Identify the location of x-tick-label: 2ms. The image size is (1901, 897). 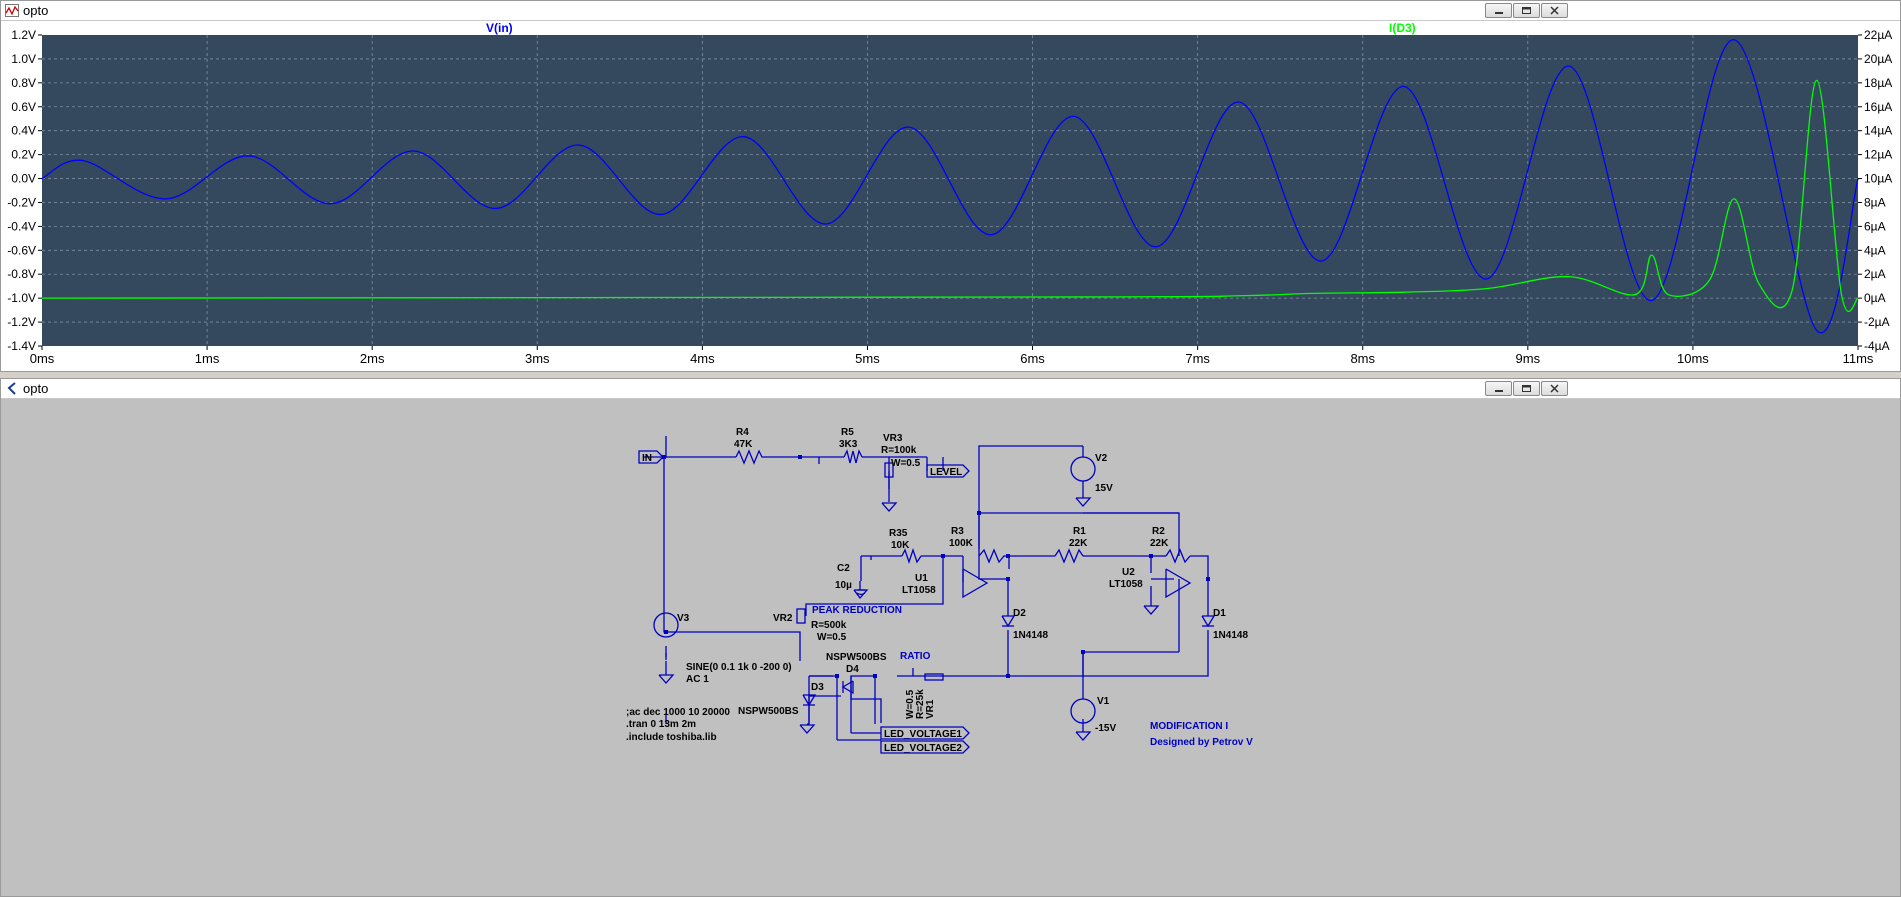
(372, 358).